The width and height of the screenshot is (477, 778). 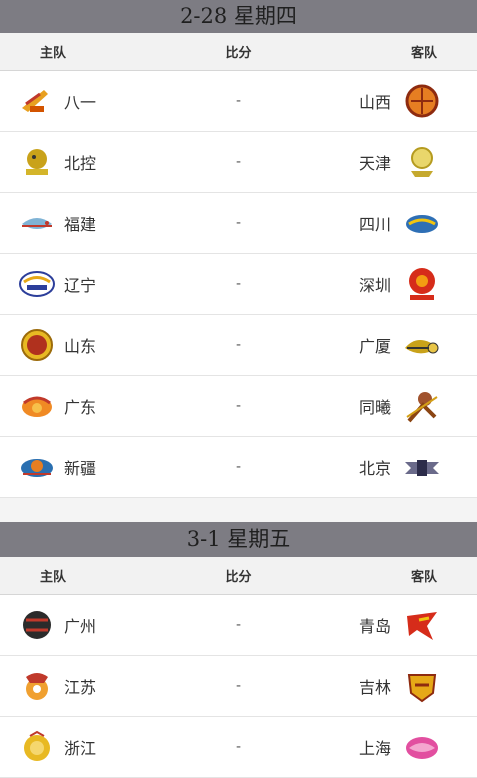 I want to click on game-row: 福建 - 四川, so click(x=238, y=223).